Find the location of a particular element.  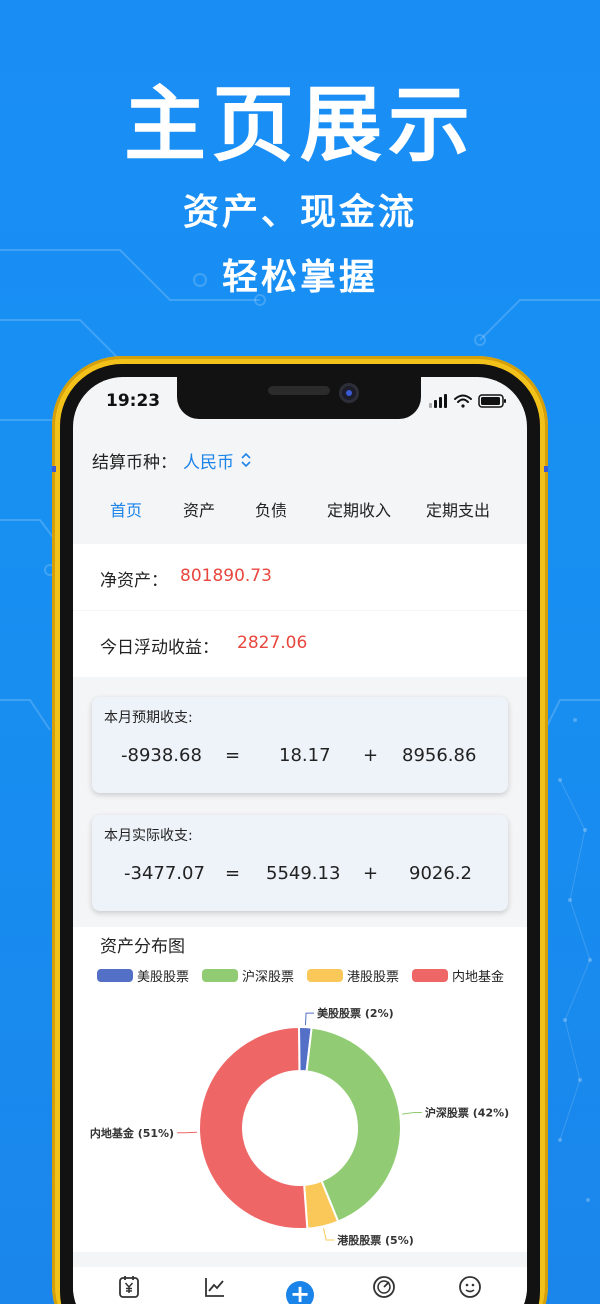

gauge-icon is located at coordinates (384, 1287).